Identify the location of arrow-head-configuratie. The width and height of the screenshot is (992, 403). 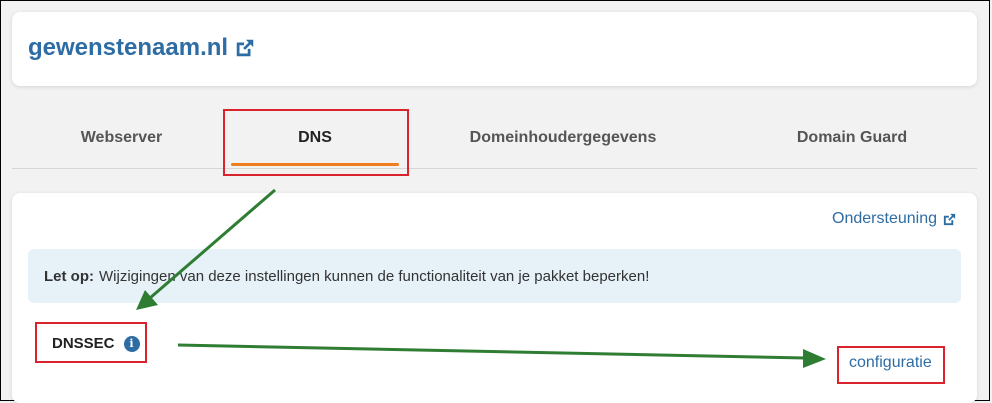
(814, 358).